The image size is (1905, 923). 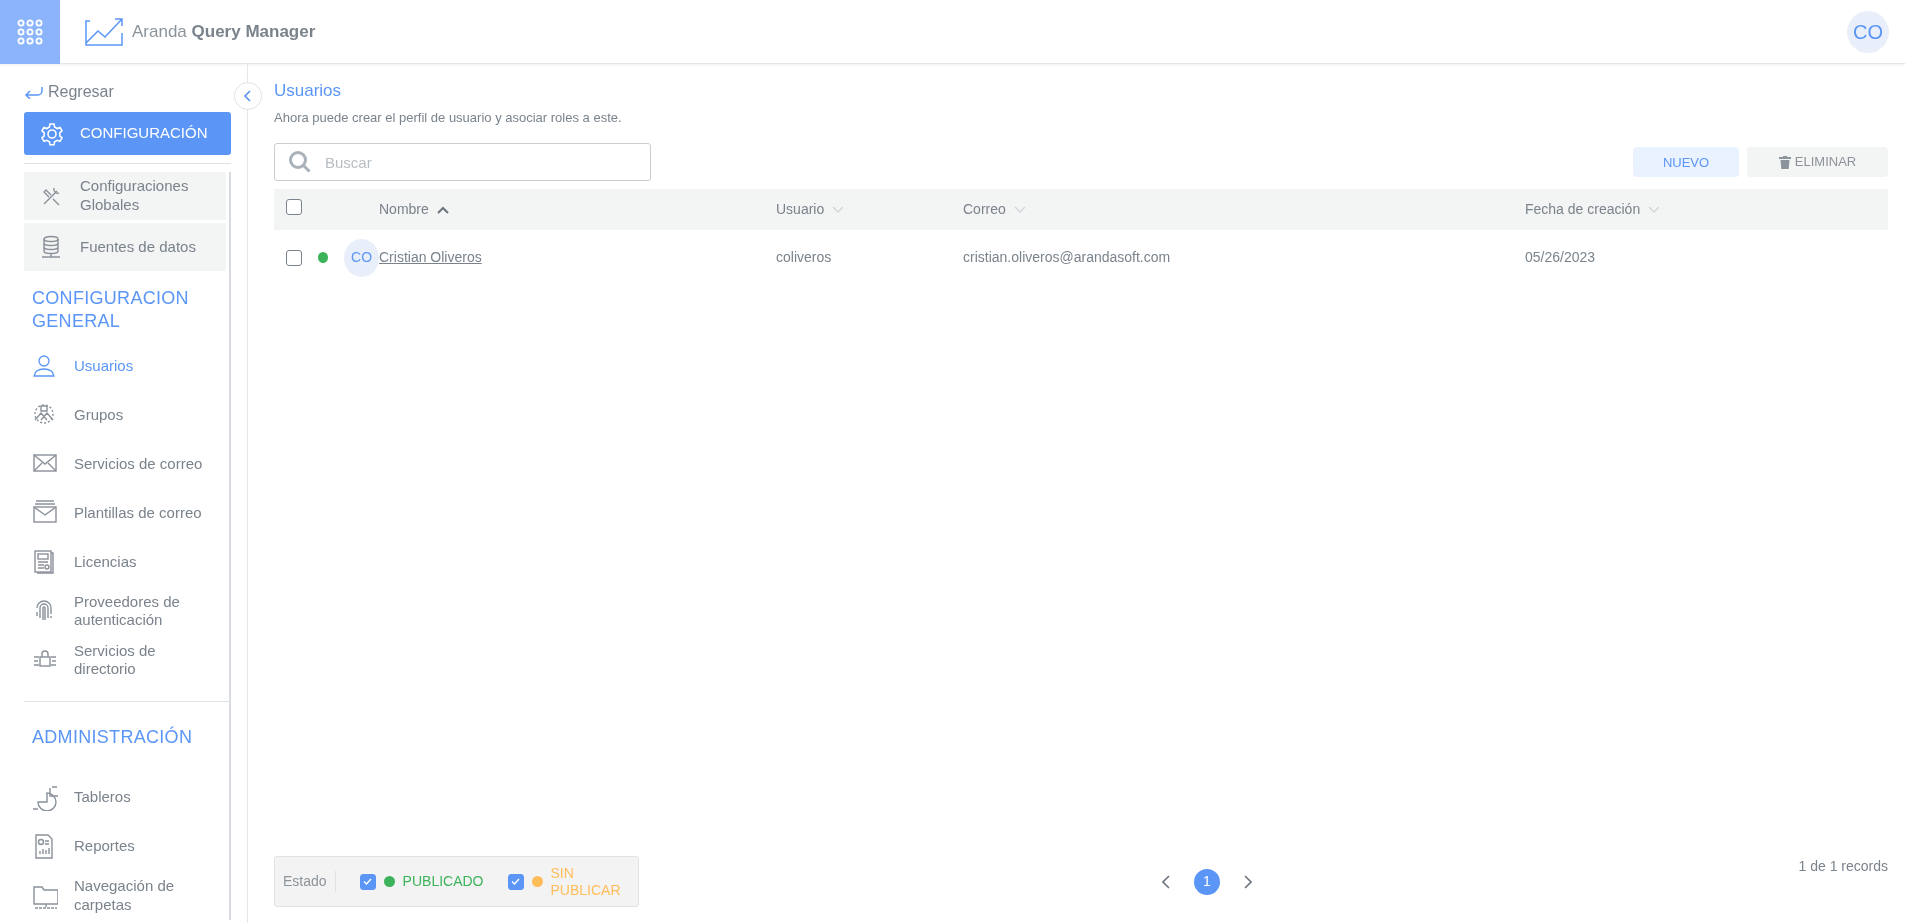 What do you see at coordinates (45, 366) in the screenshot?
I see `person-icon` at bounding box center [45, 366].